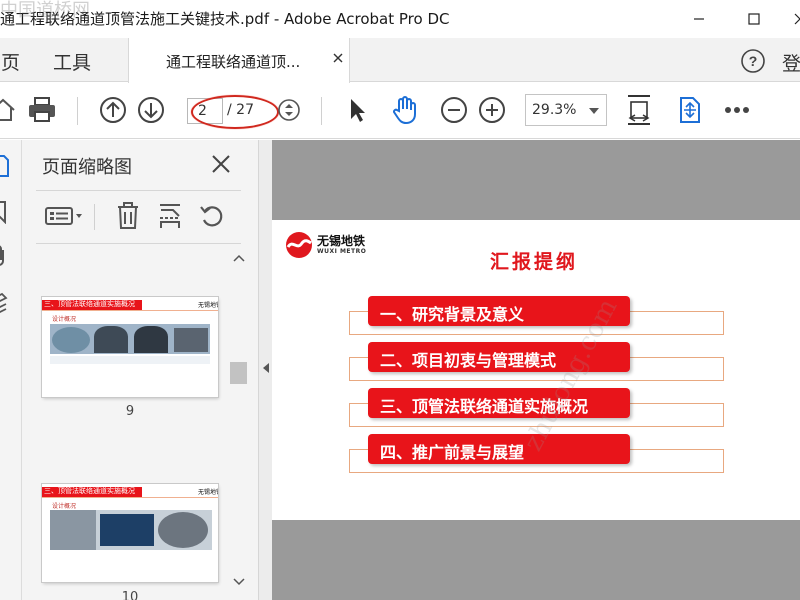 The image size is (800, 600). What do you see at coordinates (554, 110) in the screenshot?
I see `zoom-value: 29.3%` at bounding box center [554, 110].